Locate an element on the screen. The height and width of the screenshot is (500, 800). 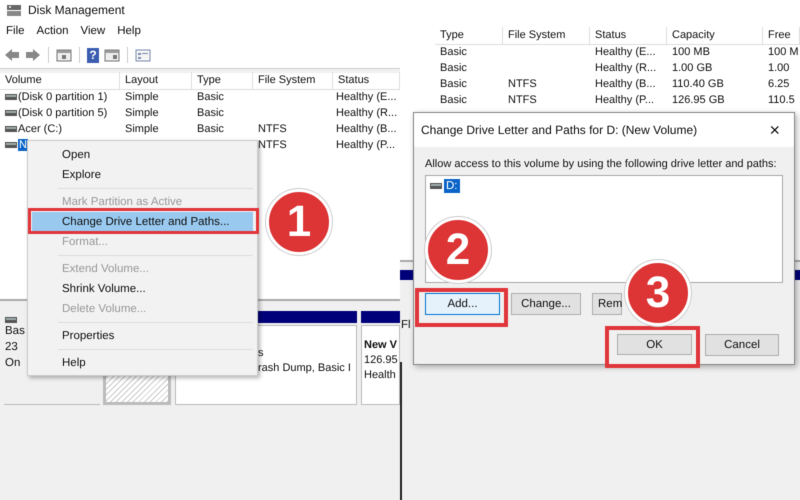
table-cell: 100 M is located at coordinates (783, 52).